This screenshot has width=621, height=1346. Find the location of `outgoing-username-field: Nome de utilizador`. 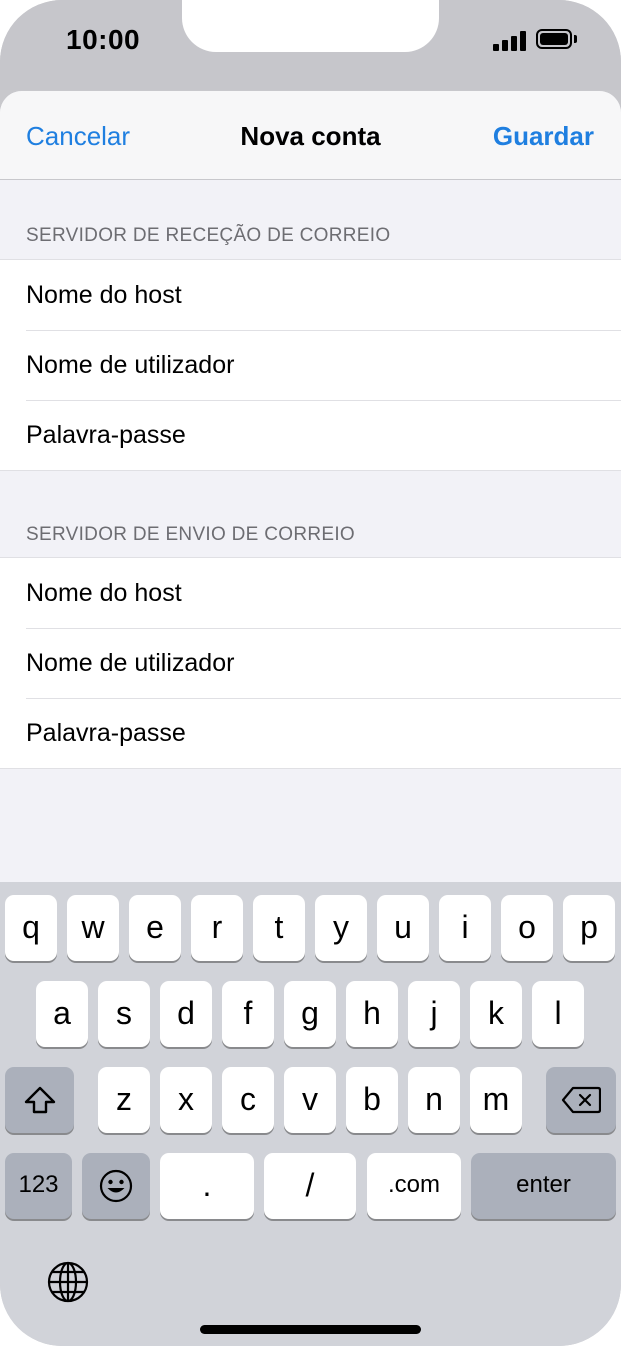

outgoing-username-field: Nome de utilizador is located at coordinates (310, 663).